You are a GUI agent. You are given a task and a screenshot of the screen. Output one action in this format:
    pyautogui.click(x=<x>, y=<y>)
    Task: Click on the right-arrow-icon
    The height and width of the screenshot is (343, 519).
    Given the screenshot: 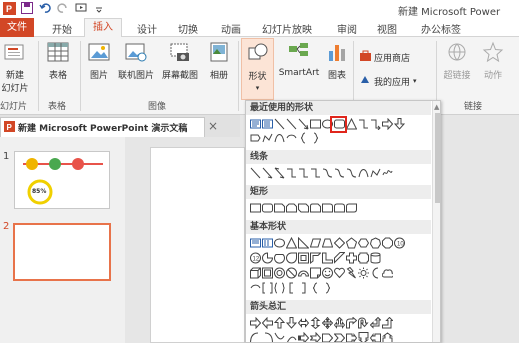 What is the action you would take?
    pyautogui.click(x=255, y=323)
    